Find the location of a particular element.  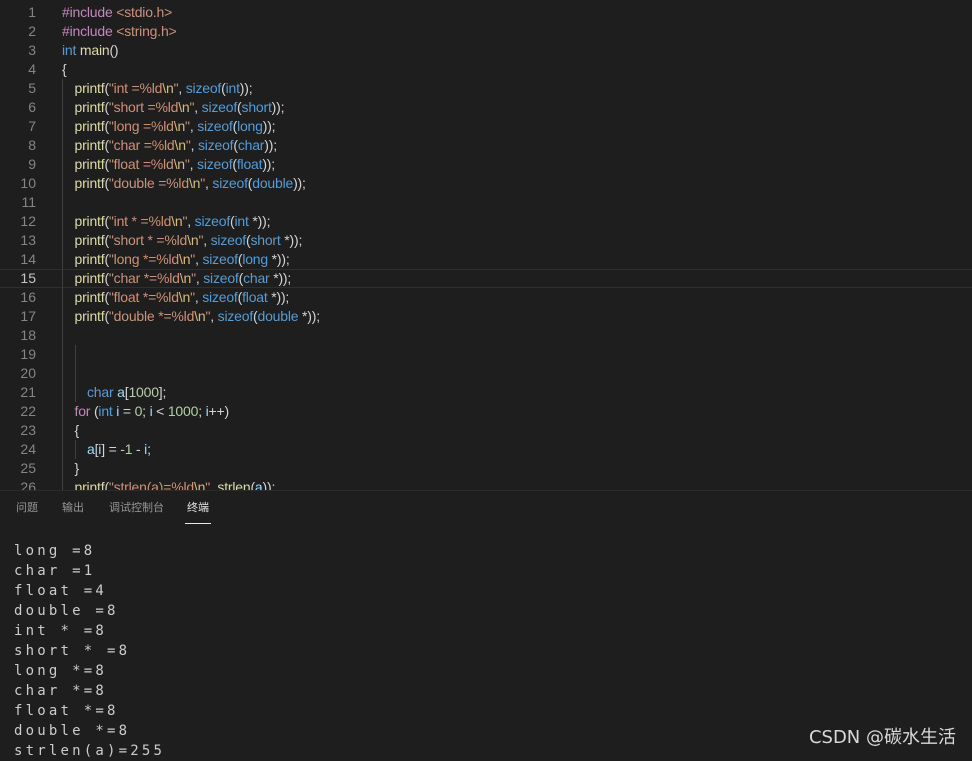

code-token: "strlen(a)=%ld is located at coordinates (151, 484).